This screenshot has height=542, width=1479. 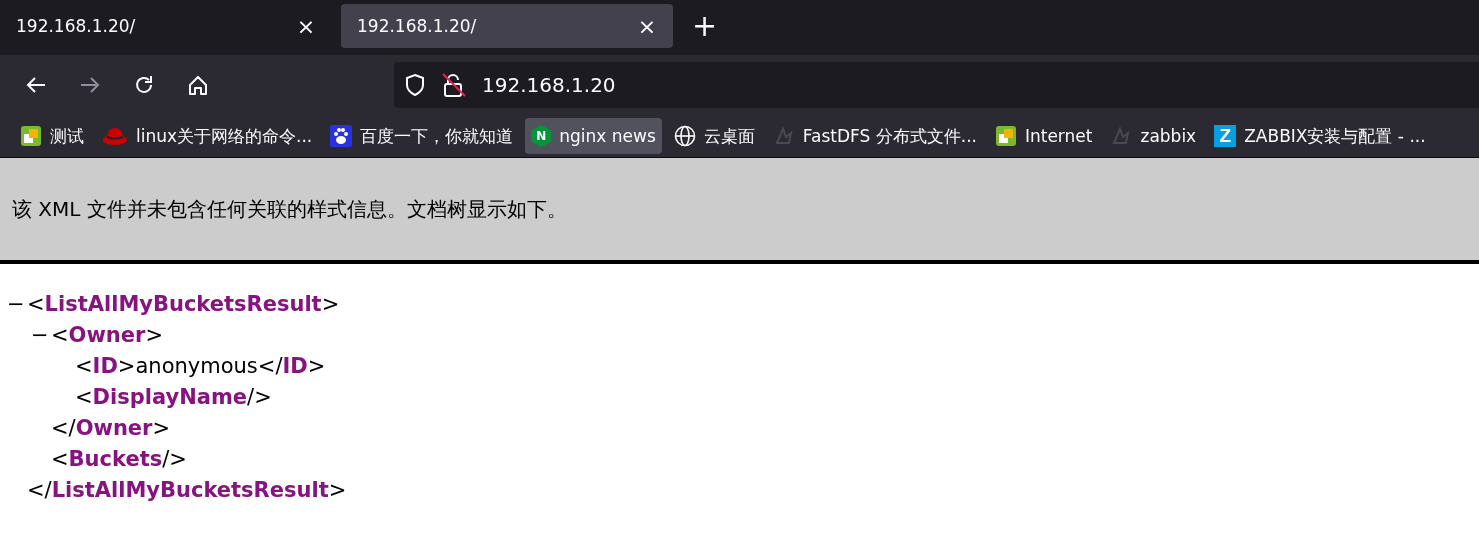 I want to click on bookmark: 测试, so click(x=52, y=136).